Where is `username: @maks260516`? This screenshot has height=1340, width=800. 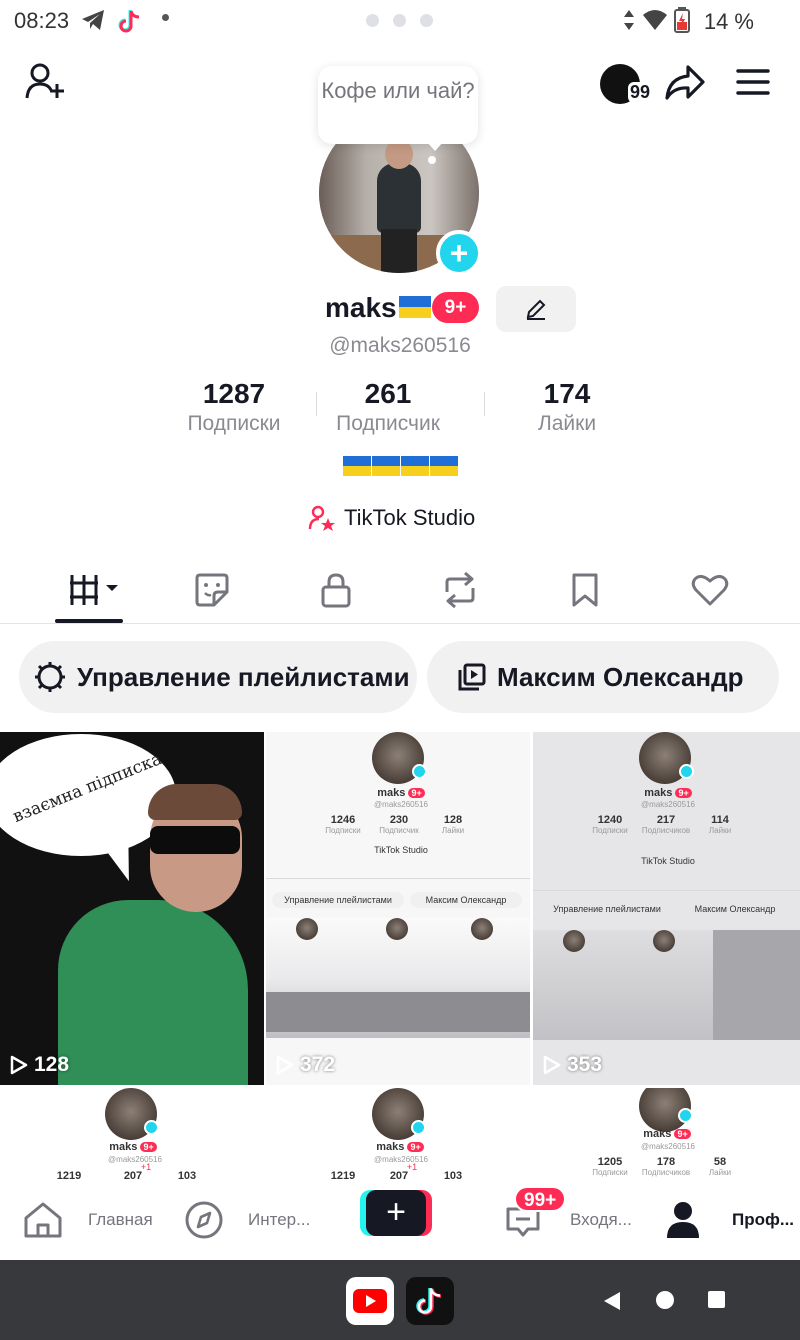 username: @maks260516 is located at coordinates (400, 345).